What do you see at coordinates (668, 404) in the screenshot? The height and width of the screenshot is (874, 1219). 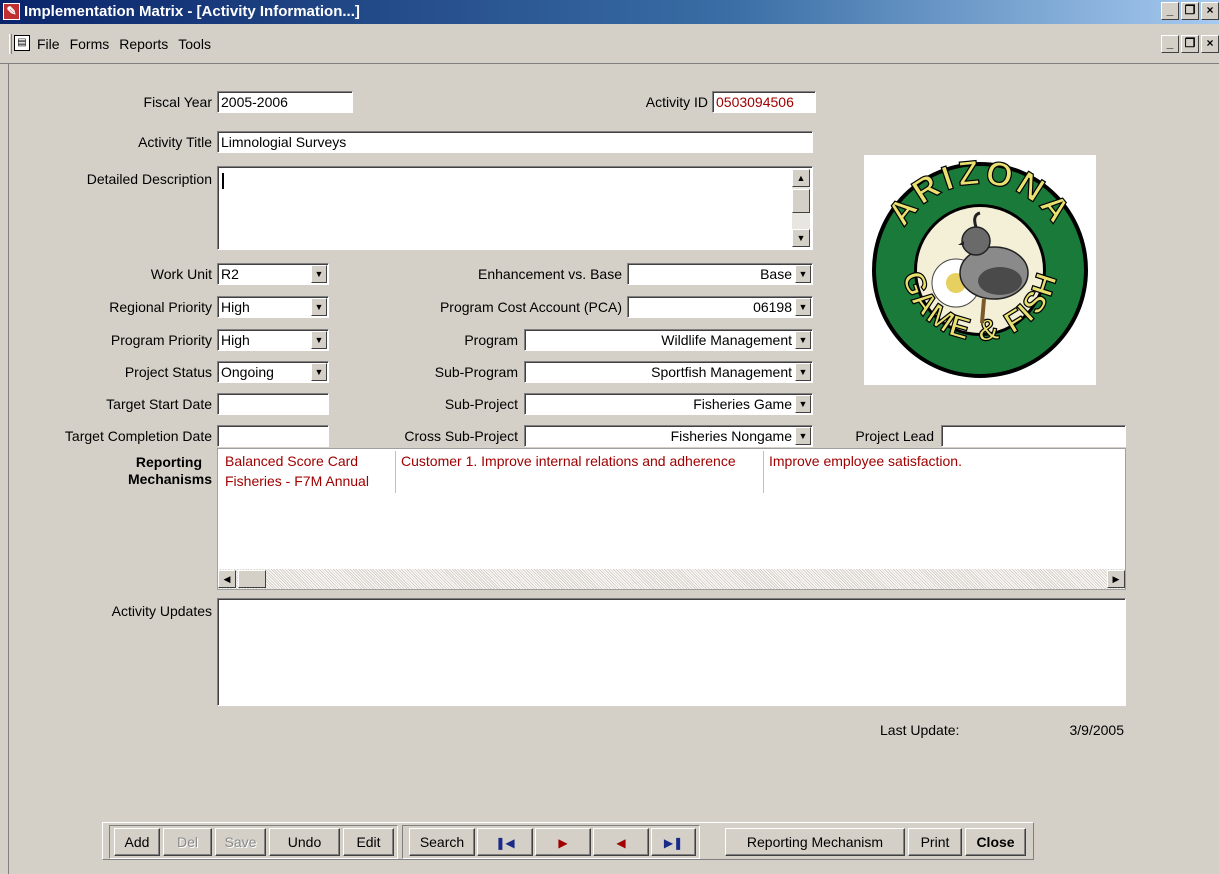 I see `sub-project-combo: Fisheries Game ▼` at bounding box center [668, 404].